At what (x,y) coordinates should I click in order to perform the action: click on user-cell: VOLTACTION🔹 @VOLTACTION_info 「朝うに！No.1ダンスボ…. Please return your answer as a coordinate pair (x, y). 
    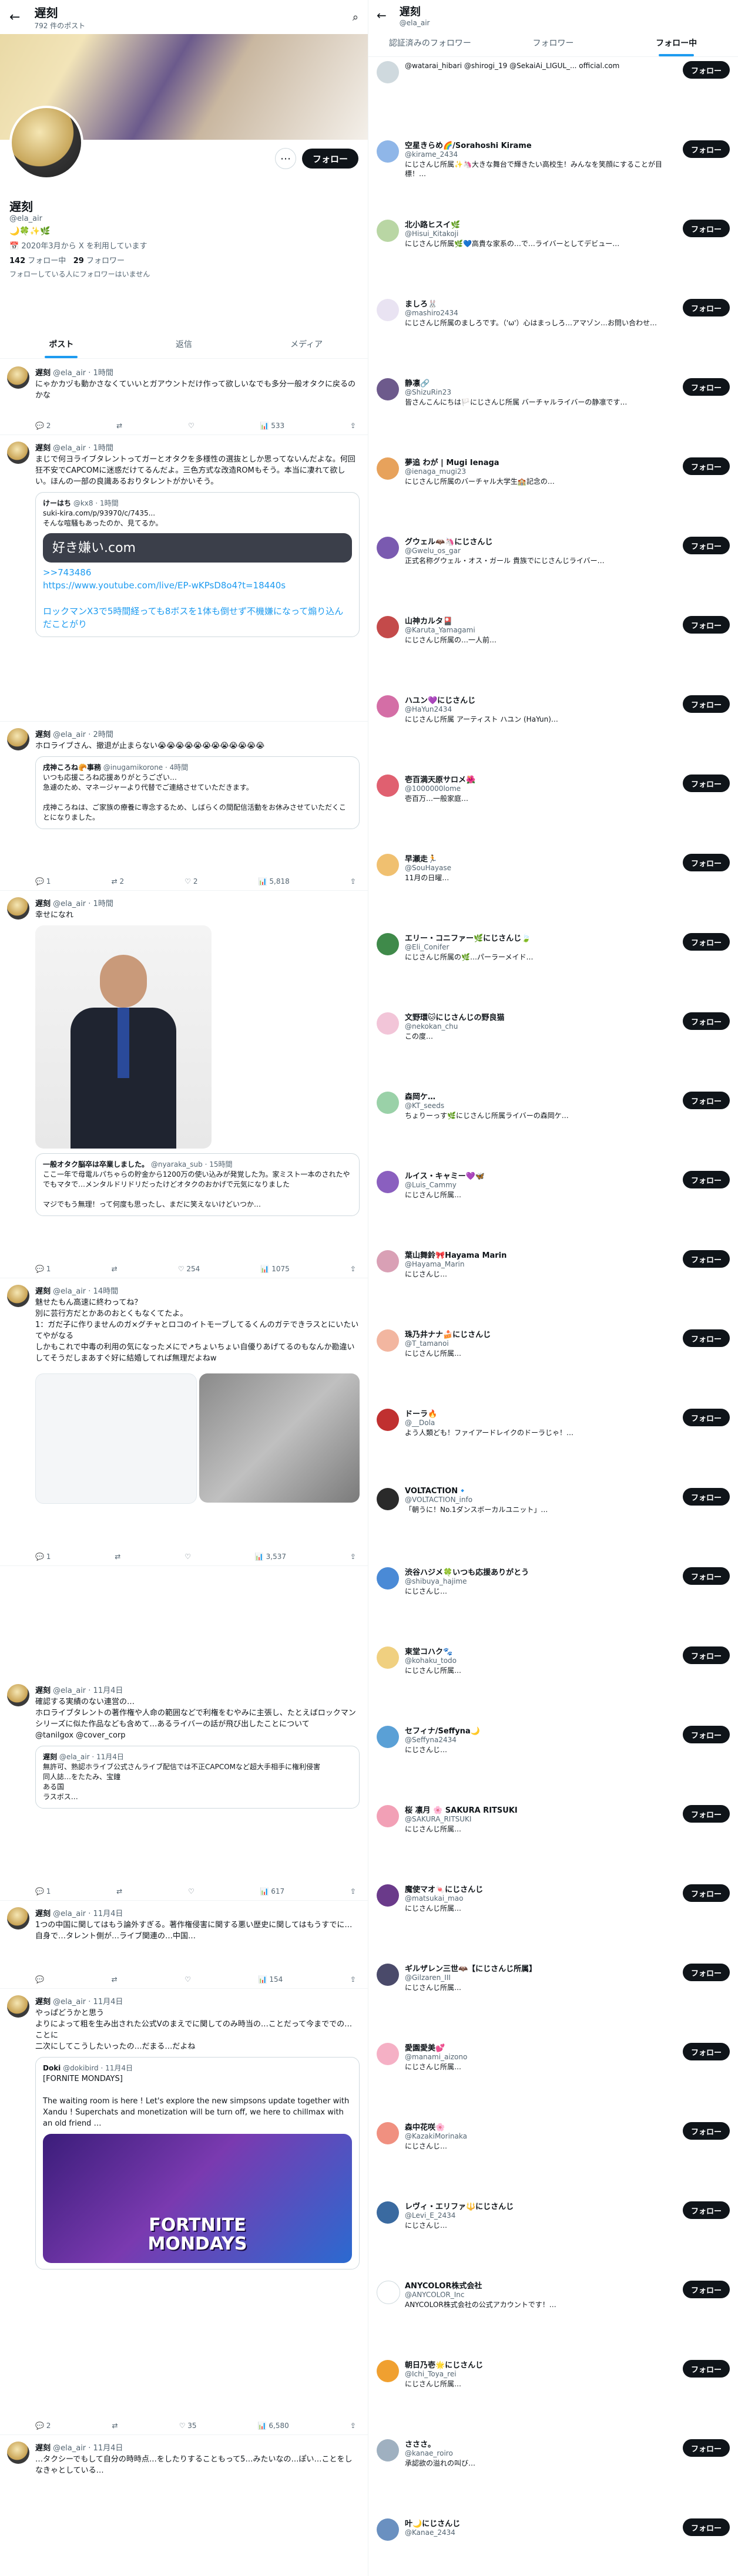
    Looking at the image, I should click on (553, 1523).